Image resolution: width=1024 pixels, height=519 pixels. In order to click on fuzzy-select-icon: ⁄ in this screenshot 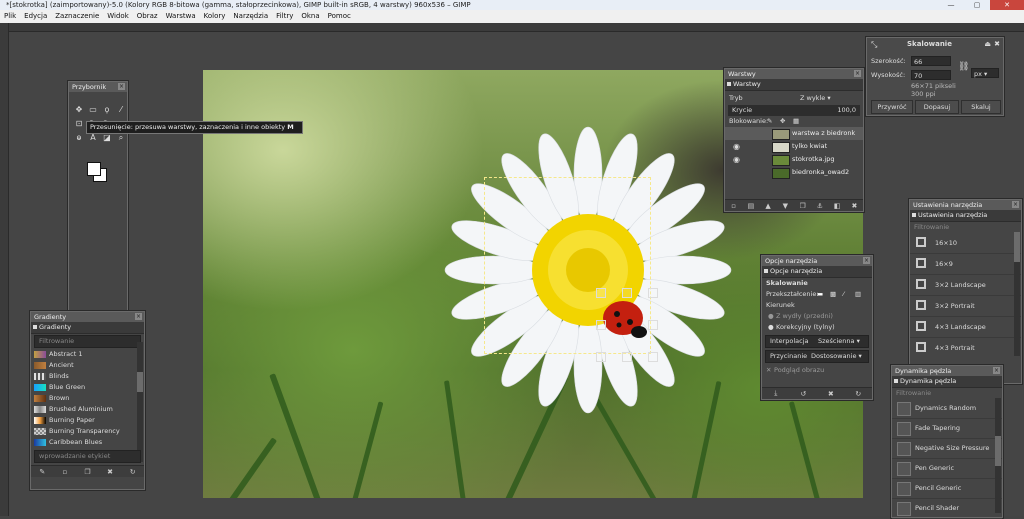, I will do `click(121, 110)`.